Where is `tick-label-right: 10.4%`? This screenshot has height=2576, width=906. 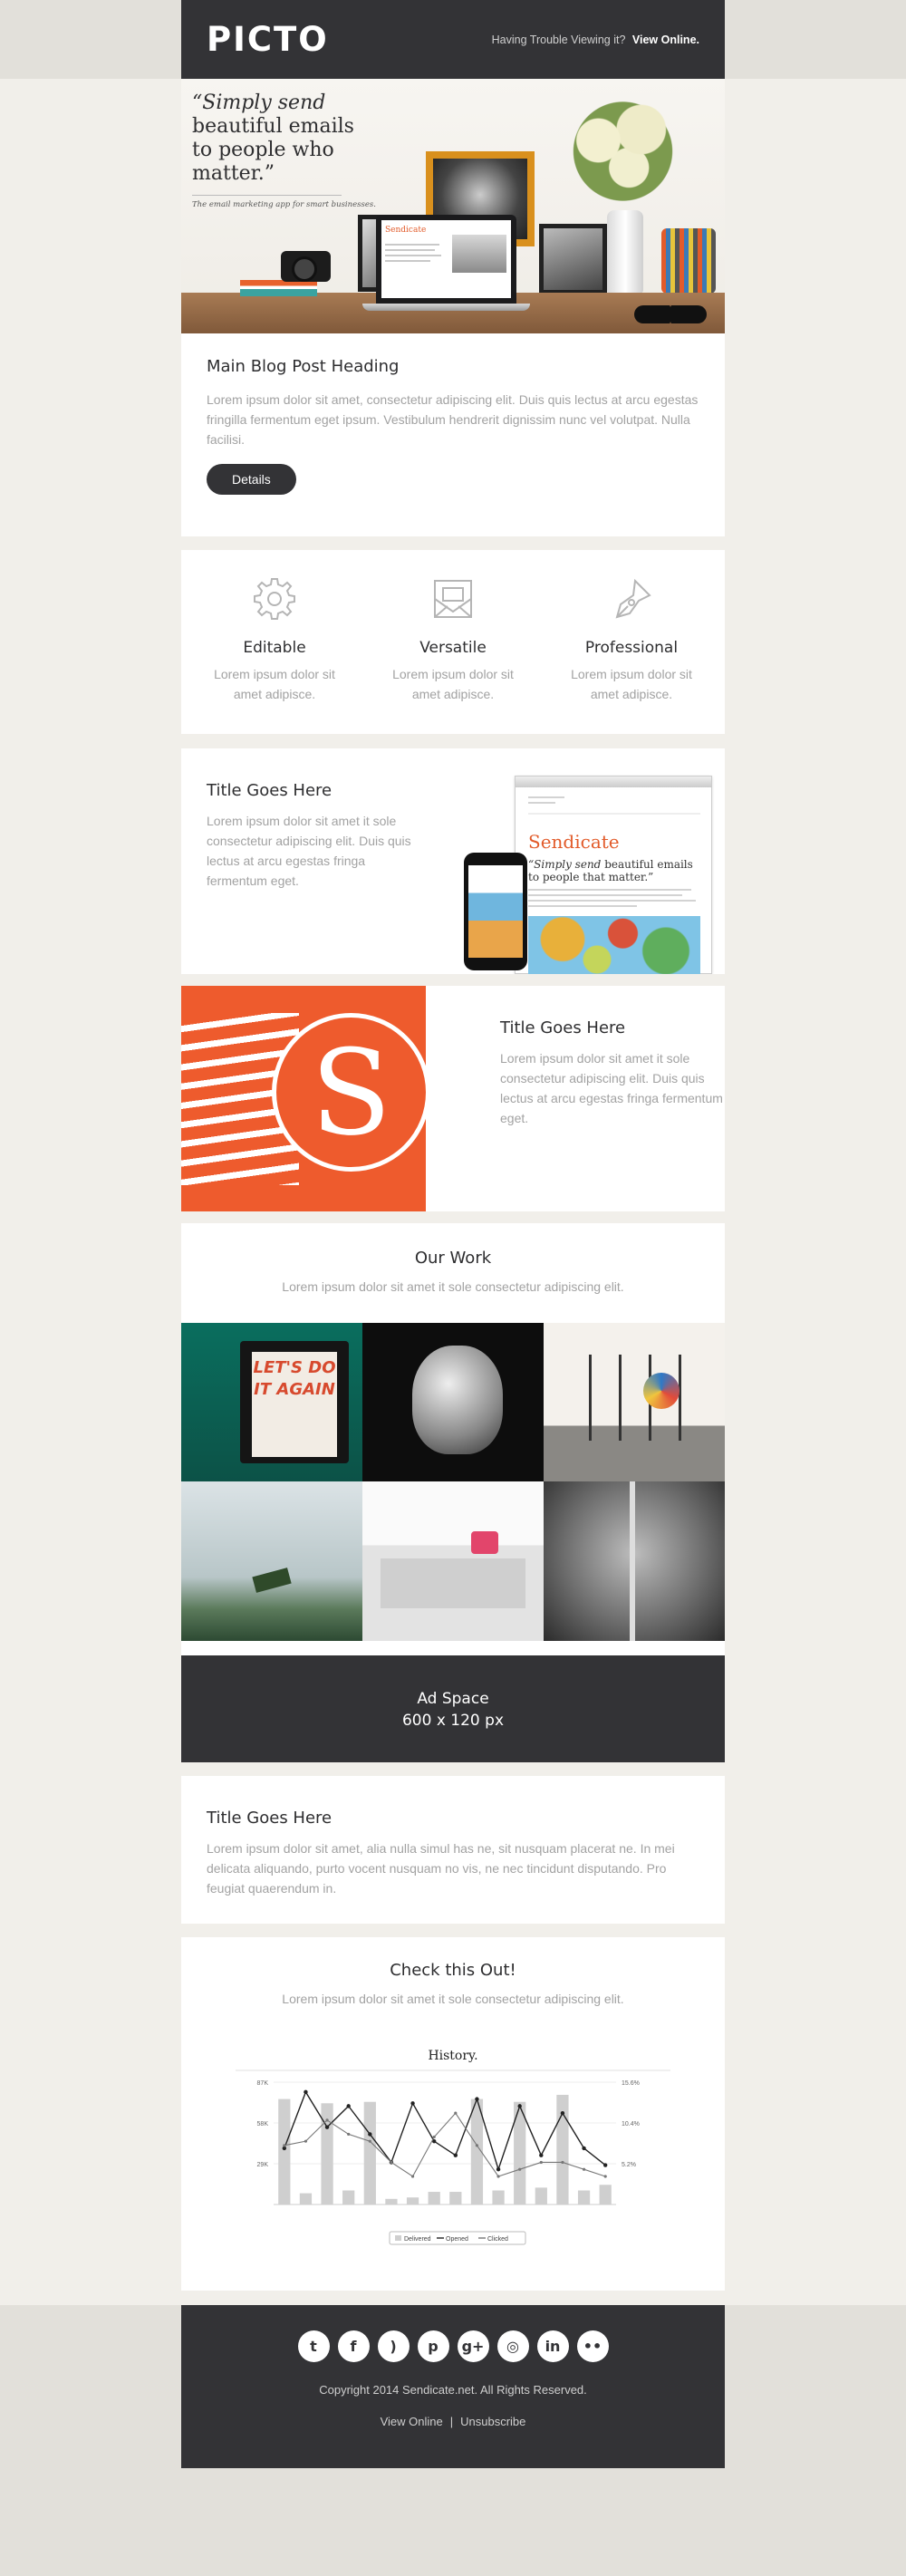 tick-label-right: 10.4% is located at coordinates (631, 2124).